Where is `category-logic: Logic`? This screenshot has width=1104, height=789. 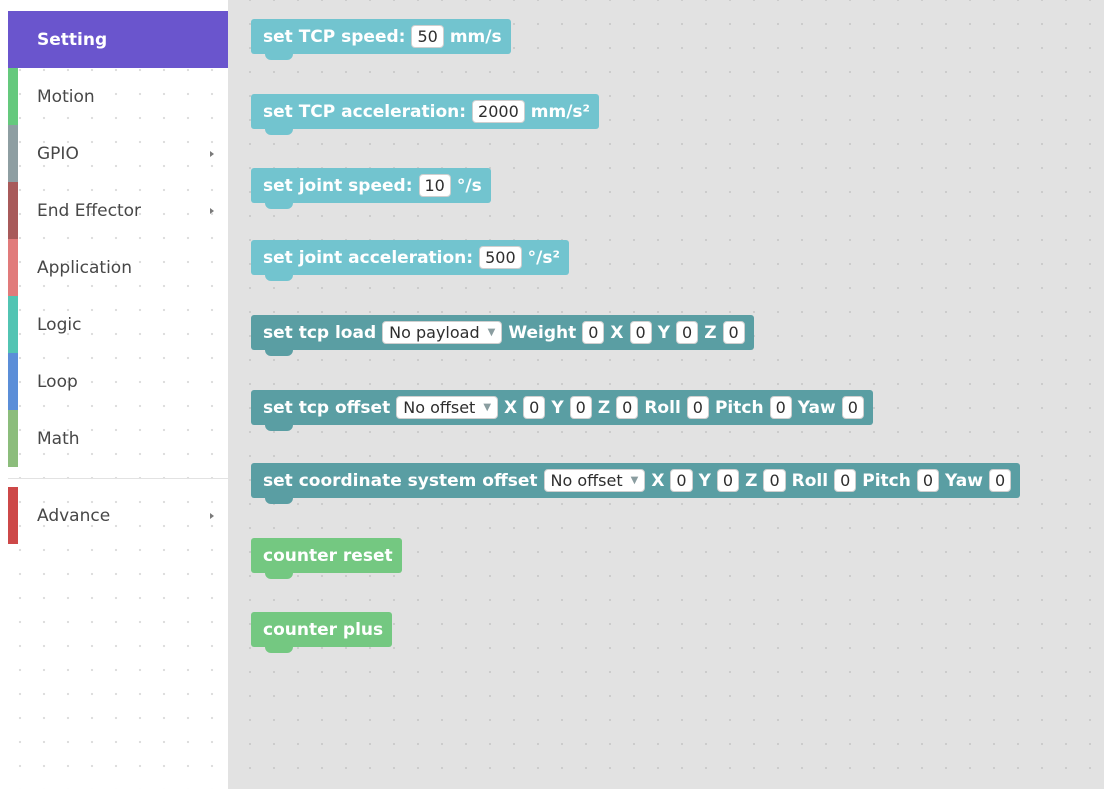
category-logic: Logic is located at coordinates (118, 324).